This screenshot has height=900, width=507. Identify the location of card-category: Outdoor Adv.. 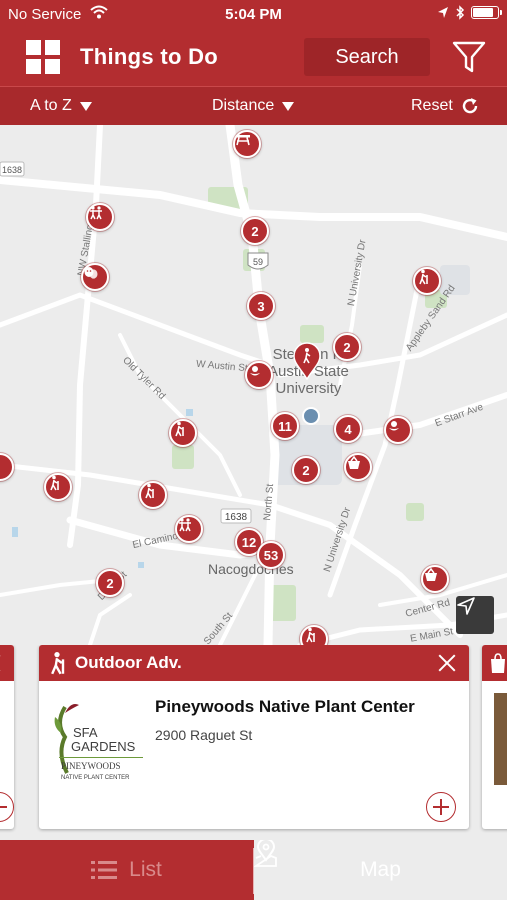
(128, 662).